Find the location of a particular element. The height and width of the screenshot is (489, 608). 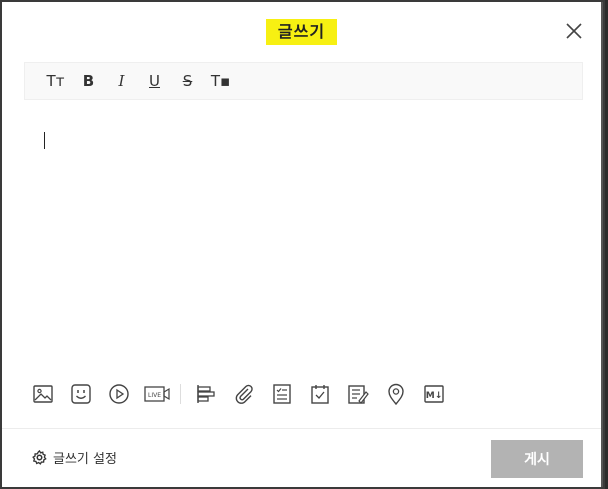

footer-divider is located at coordinates (301, 428).